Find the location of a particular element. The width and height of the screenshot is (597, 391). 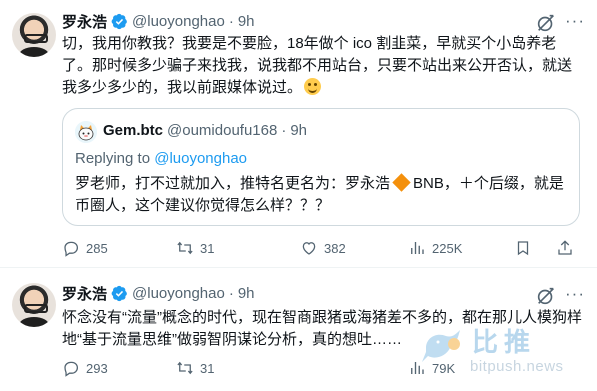

quote-author-name: Gem.btc is located at coordinates (133, 130).